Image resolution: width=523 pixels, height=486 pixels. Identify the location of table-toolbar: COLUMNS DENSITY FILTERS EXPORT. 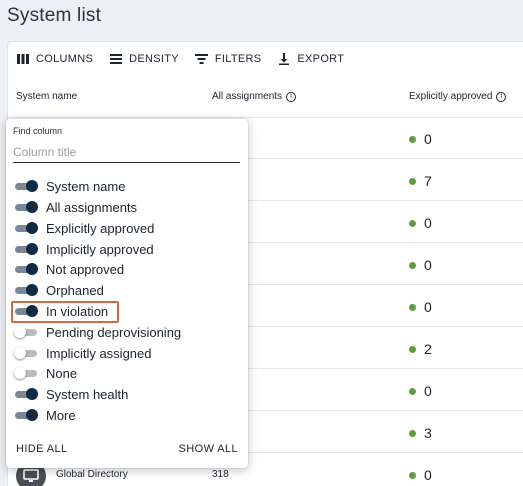
(188, 59).